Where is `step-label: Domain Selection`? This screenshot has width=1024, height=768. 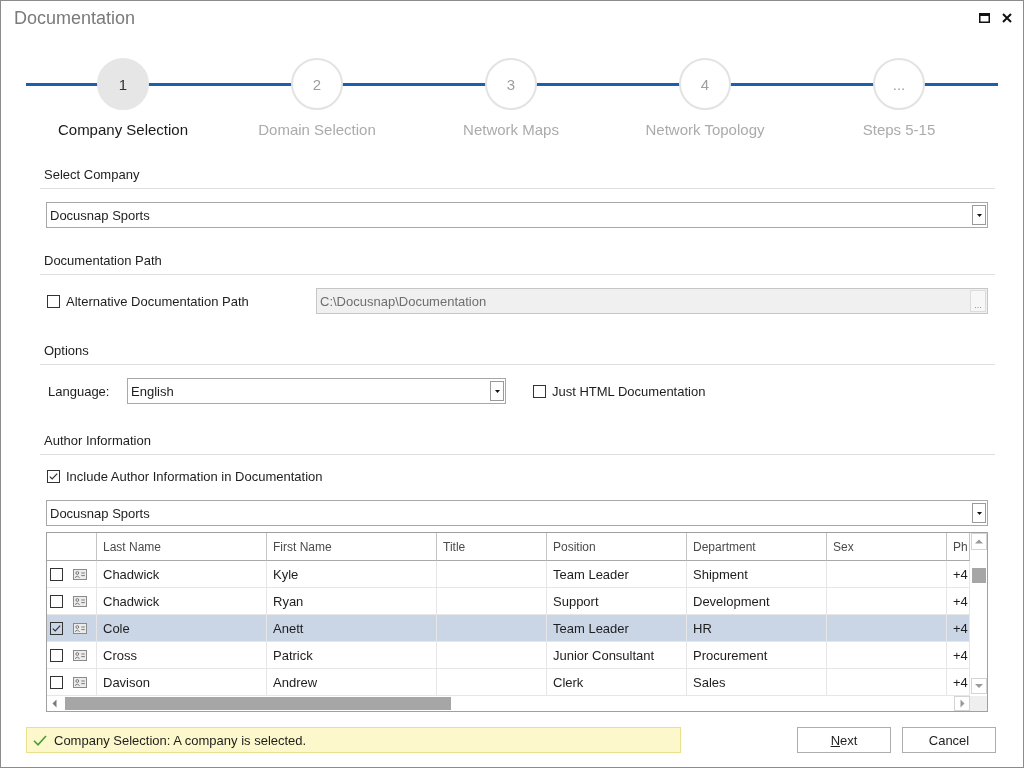 step-label: Domain Selection is located at coordinates (317, 130).